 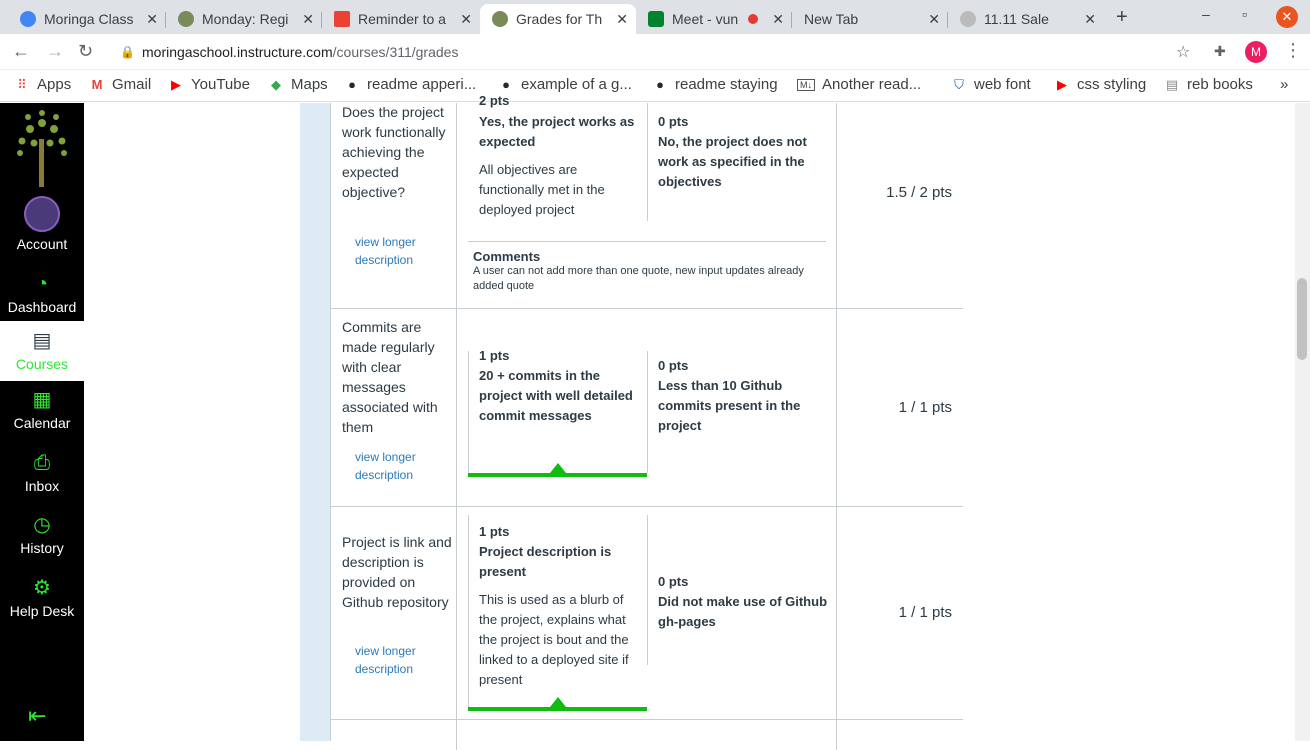 I want to click on courses-icon: ▤, so click(x=42, y=341).